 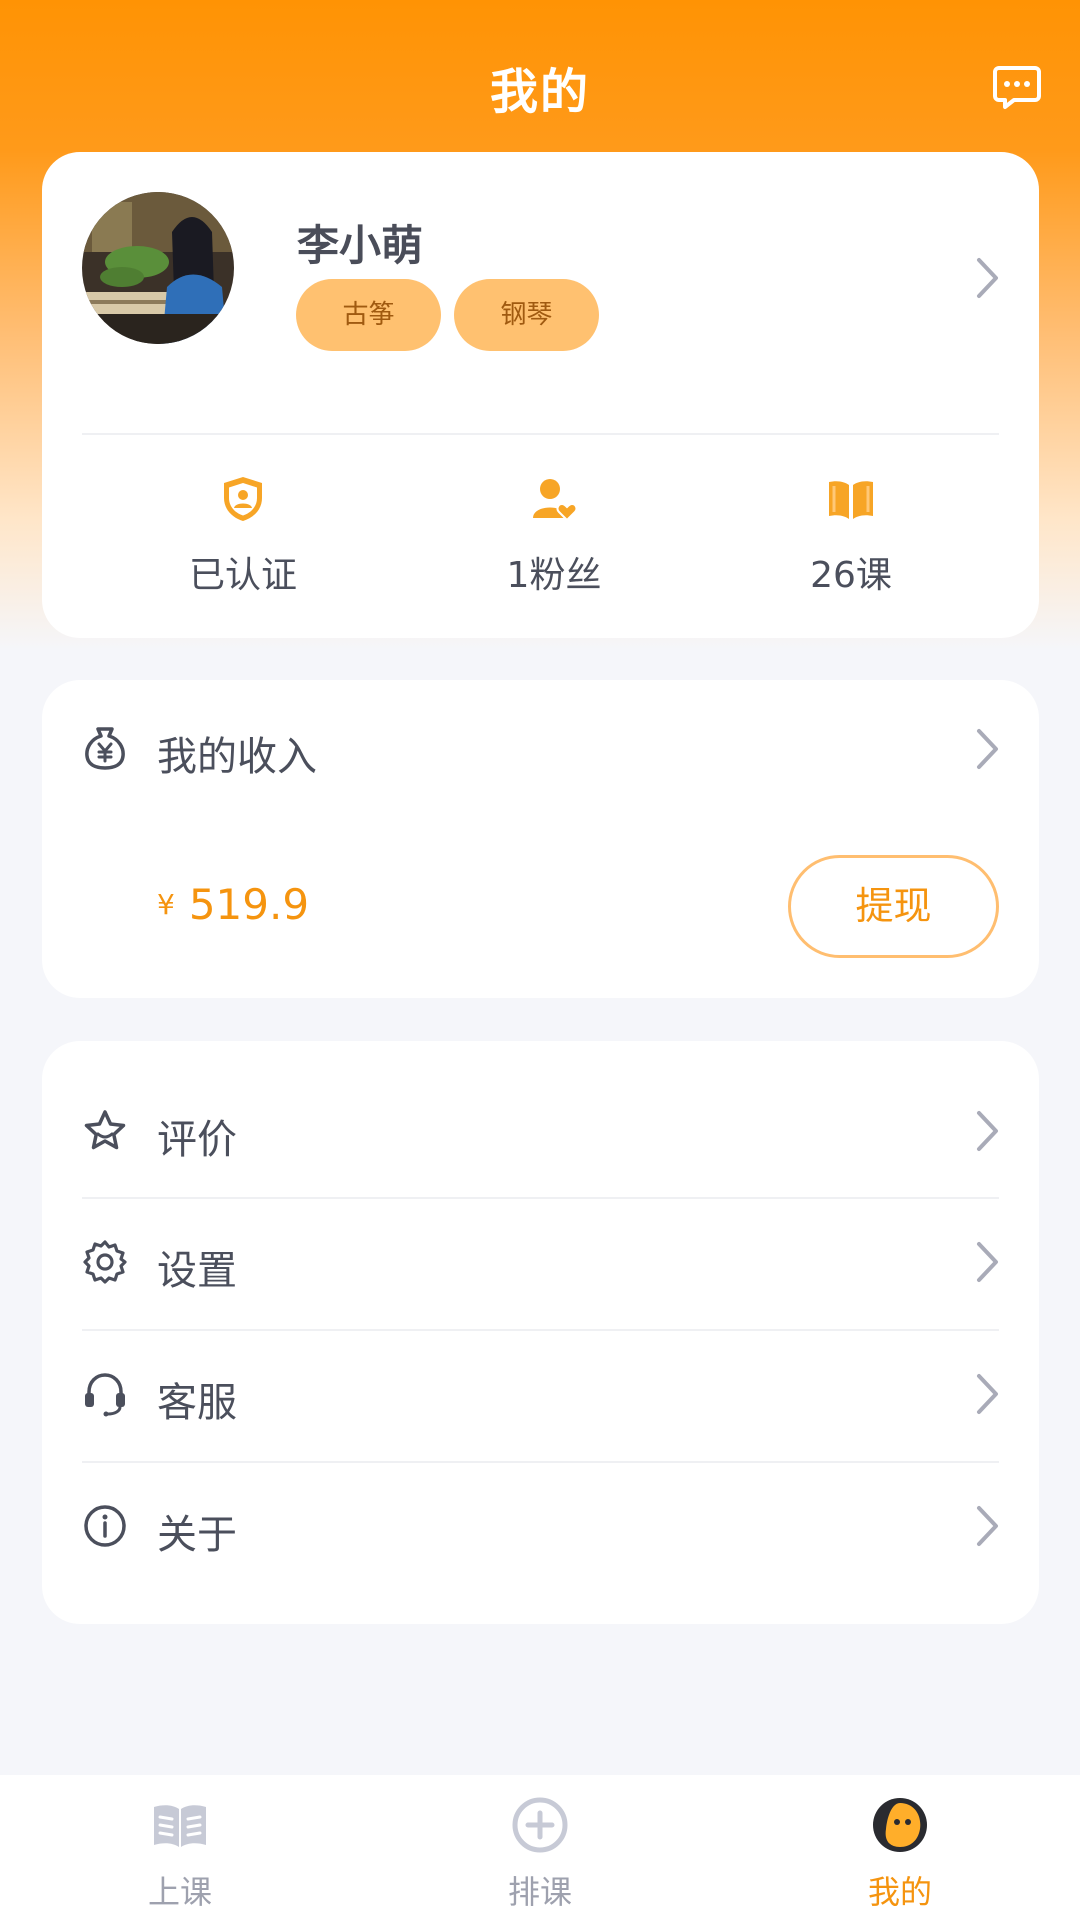 What do you see at coordinates (555, 500) in the screenshot?
I see `fans-icon` at bounding box center [555, 500].